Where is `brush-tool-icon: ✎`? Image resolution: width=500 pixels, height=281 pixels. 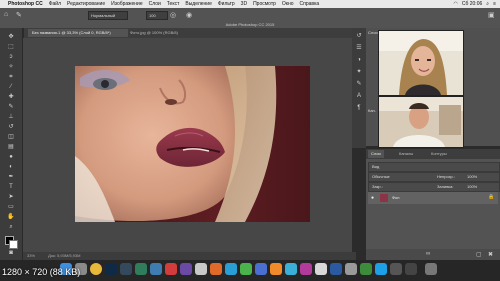
brush-tool-icon: ✎ is located at coordinates (19, 15).